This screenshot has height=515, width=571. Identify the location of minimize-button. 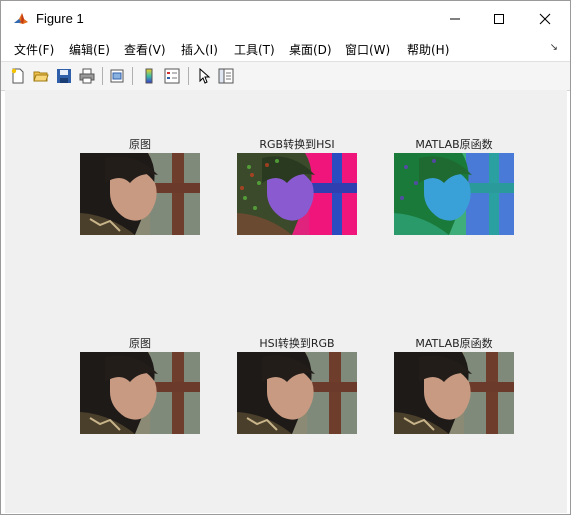
(455, 19).